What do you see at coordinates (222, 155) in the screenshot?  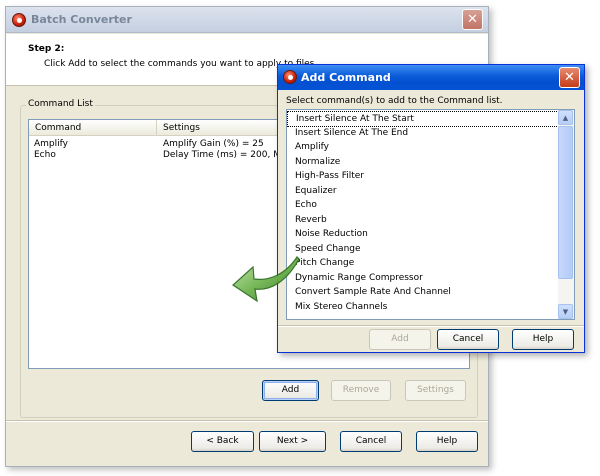 I see `row-settings: Delay Time (ms) = 200, Mix` at bounding box center [222, 155].